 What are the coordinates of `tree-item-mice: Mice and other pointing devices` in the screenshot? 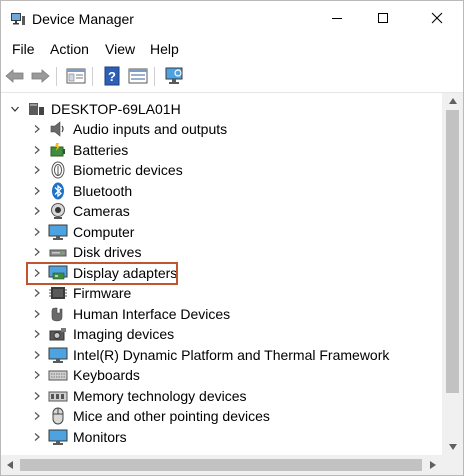 It's located at (221, 416).